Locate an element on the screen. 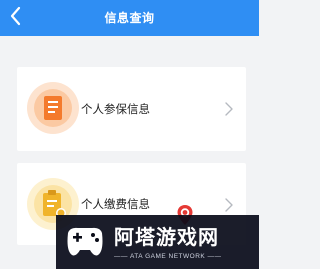  watermark-subtitle: —— ATA GAME NETWORK —— is located at coordinates (168, 256).